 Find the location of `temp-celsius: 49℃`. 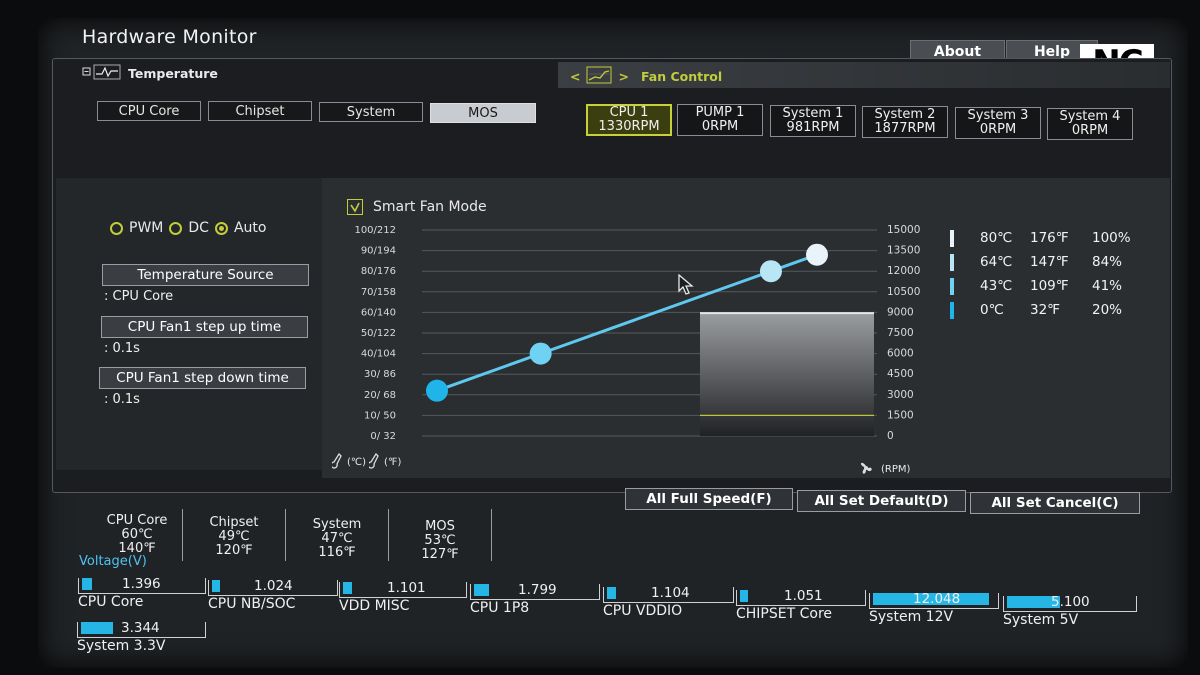

temp-celsius: 49℃ is located at coordinates (234, 536).